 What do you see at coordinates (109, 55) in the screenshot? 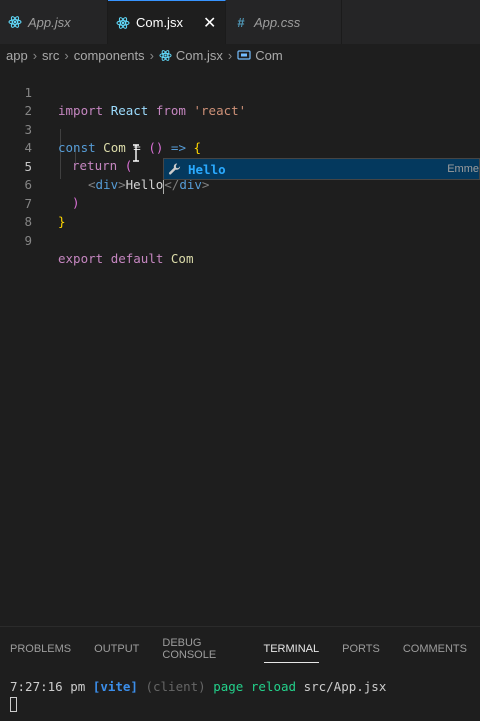
I see `breadcrumb-item-components: components` at bounding box center [109, 55].